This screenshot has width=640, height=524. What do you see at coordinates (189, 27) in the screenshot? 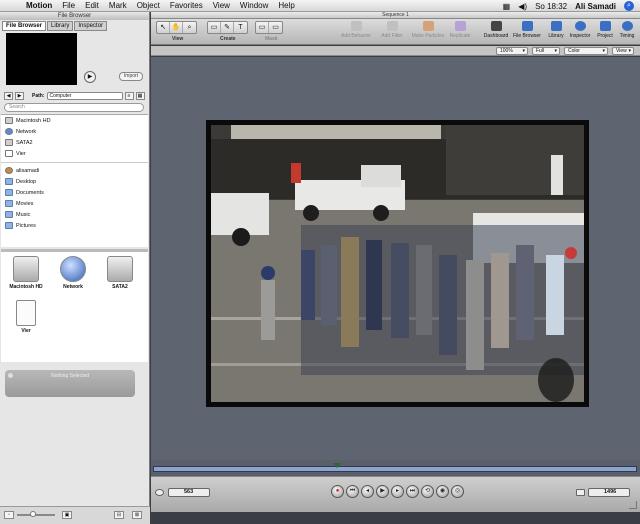
I see `zoom-magnifier-icon: ⌕` at bounding box center [189, 27].